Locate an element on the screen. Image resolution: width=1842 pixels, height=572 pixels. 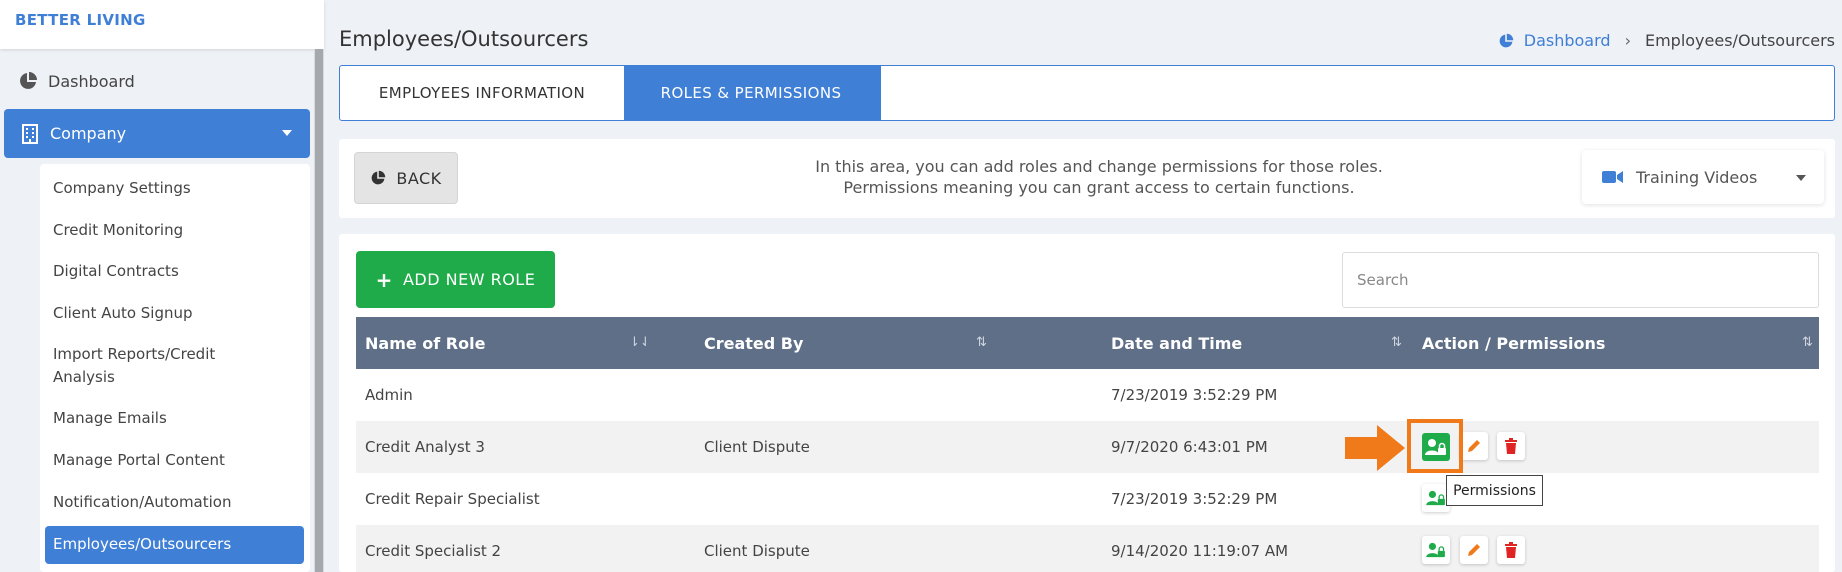
sidebar-item-label: Company is located at coordinates (88, 133).